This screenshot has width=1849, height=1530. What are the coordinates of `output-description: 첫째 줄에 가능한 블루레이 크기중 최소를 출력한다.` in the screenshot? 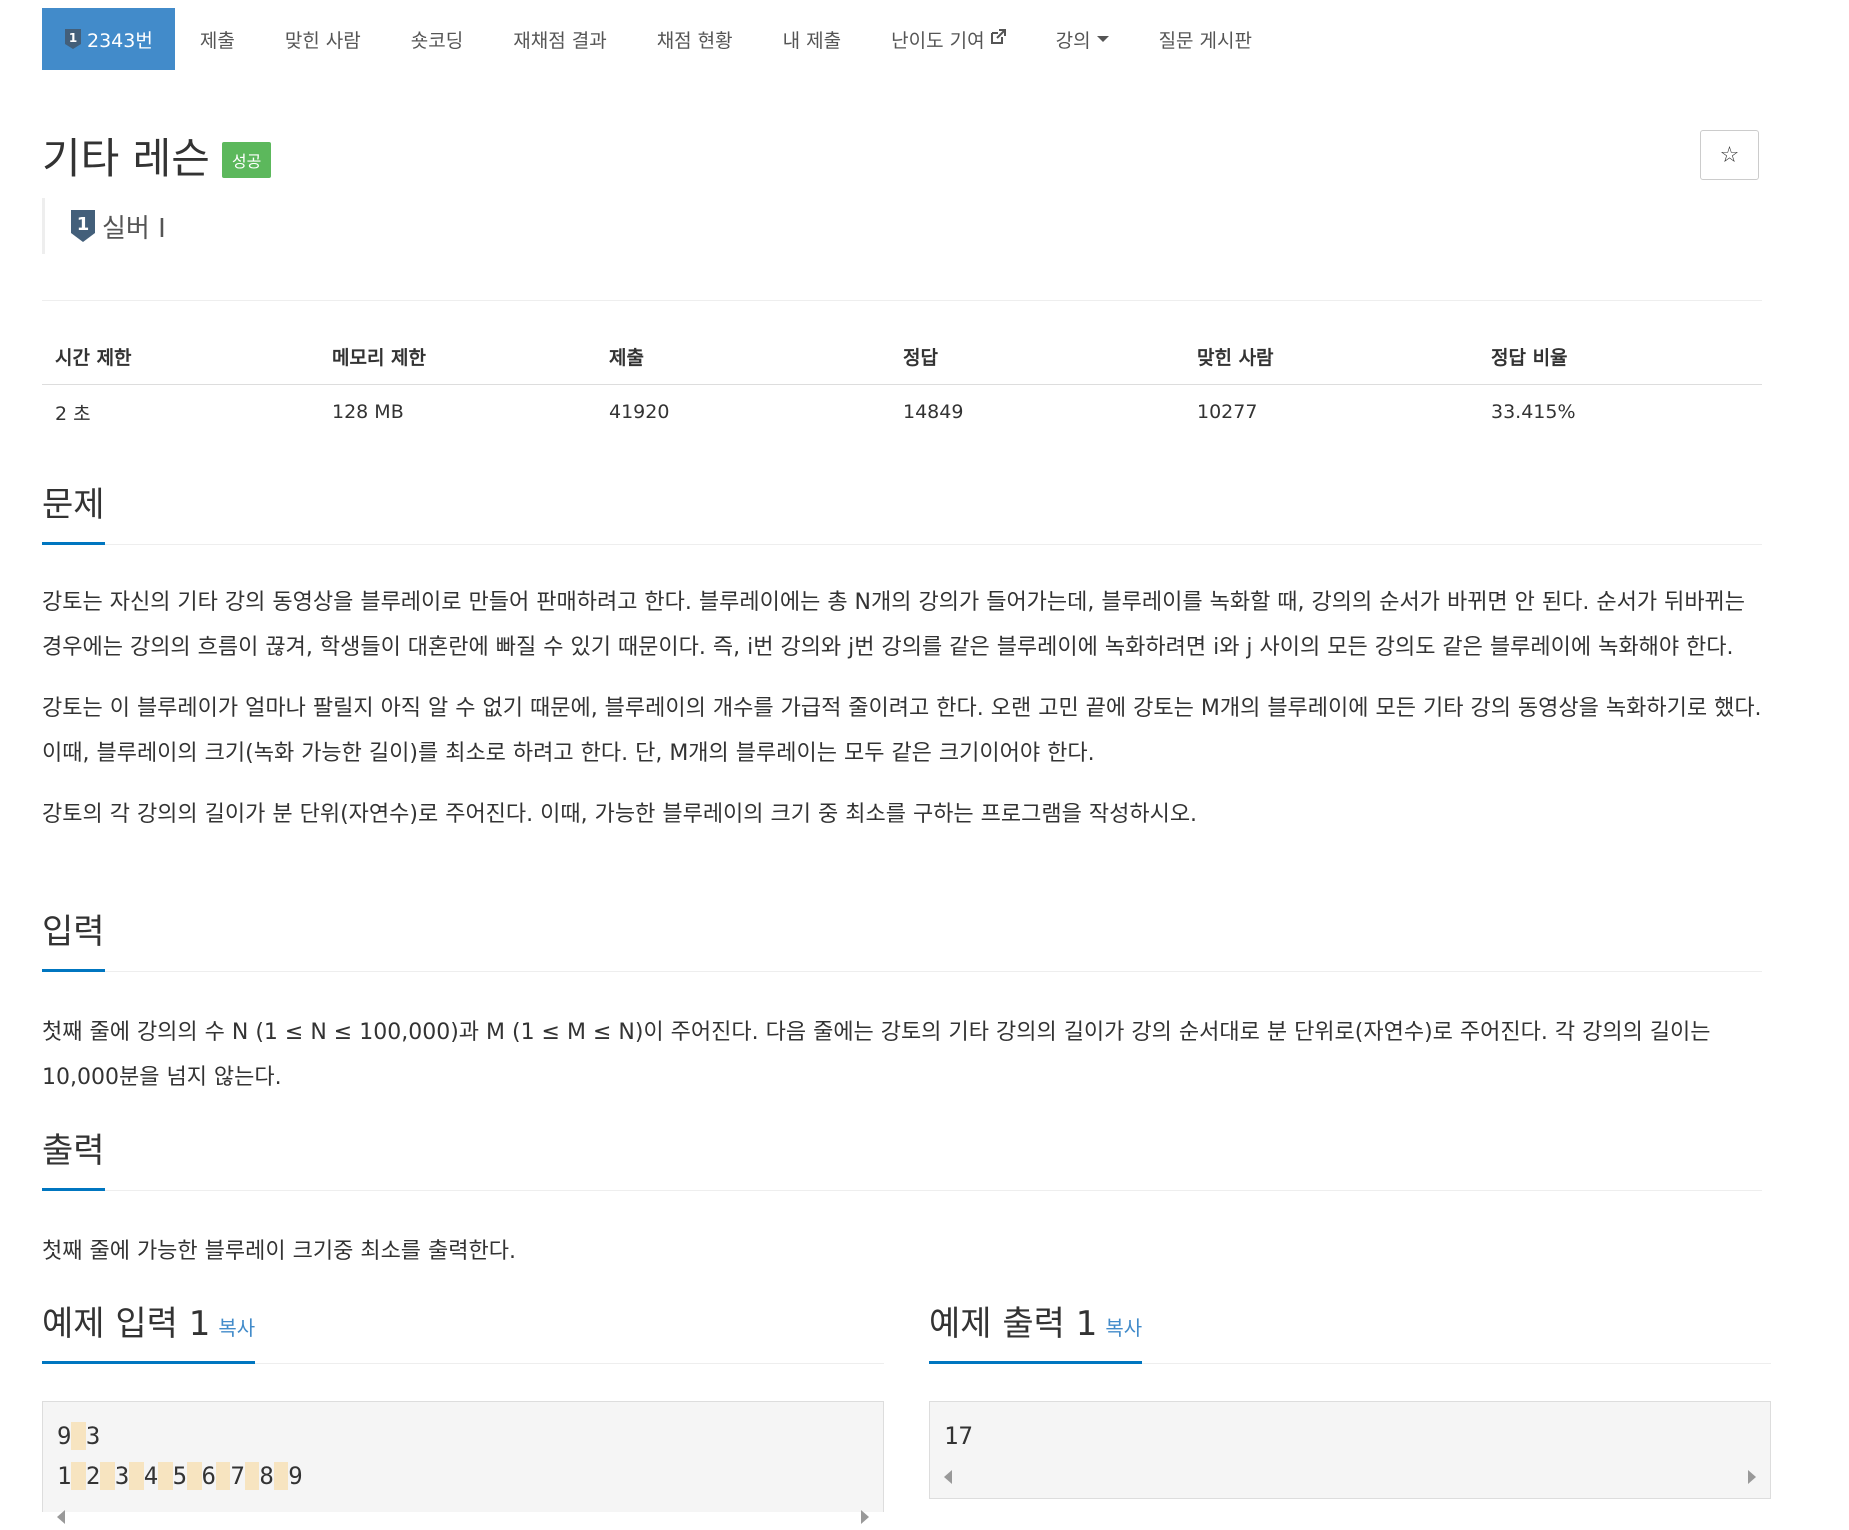 It's located at (902, 1259).